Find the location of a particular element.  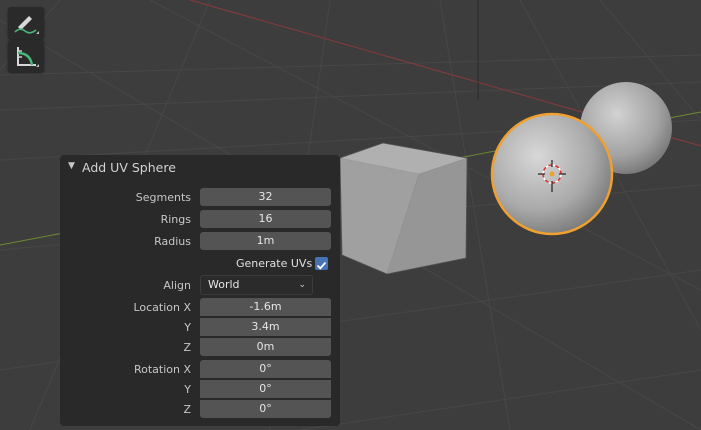

rings-field: 16 is located at coordinates (265, 219).